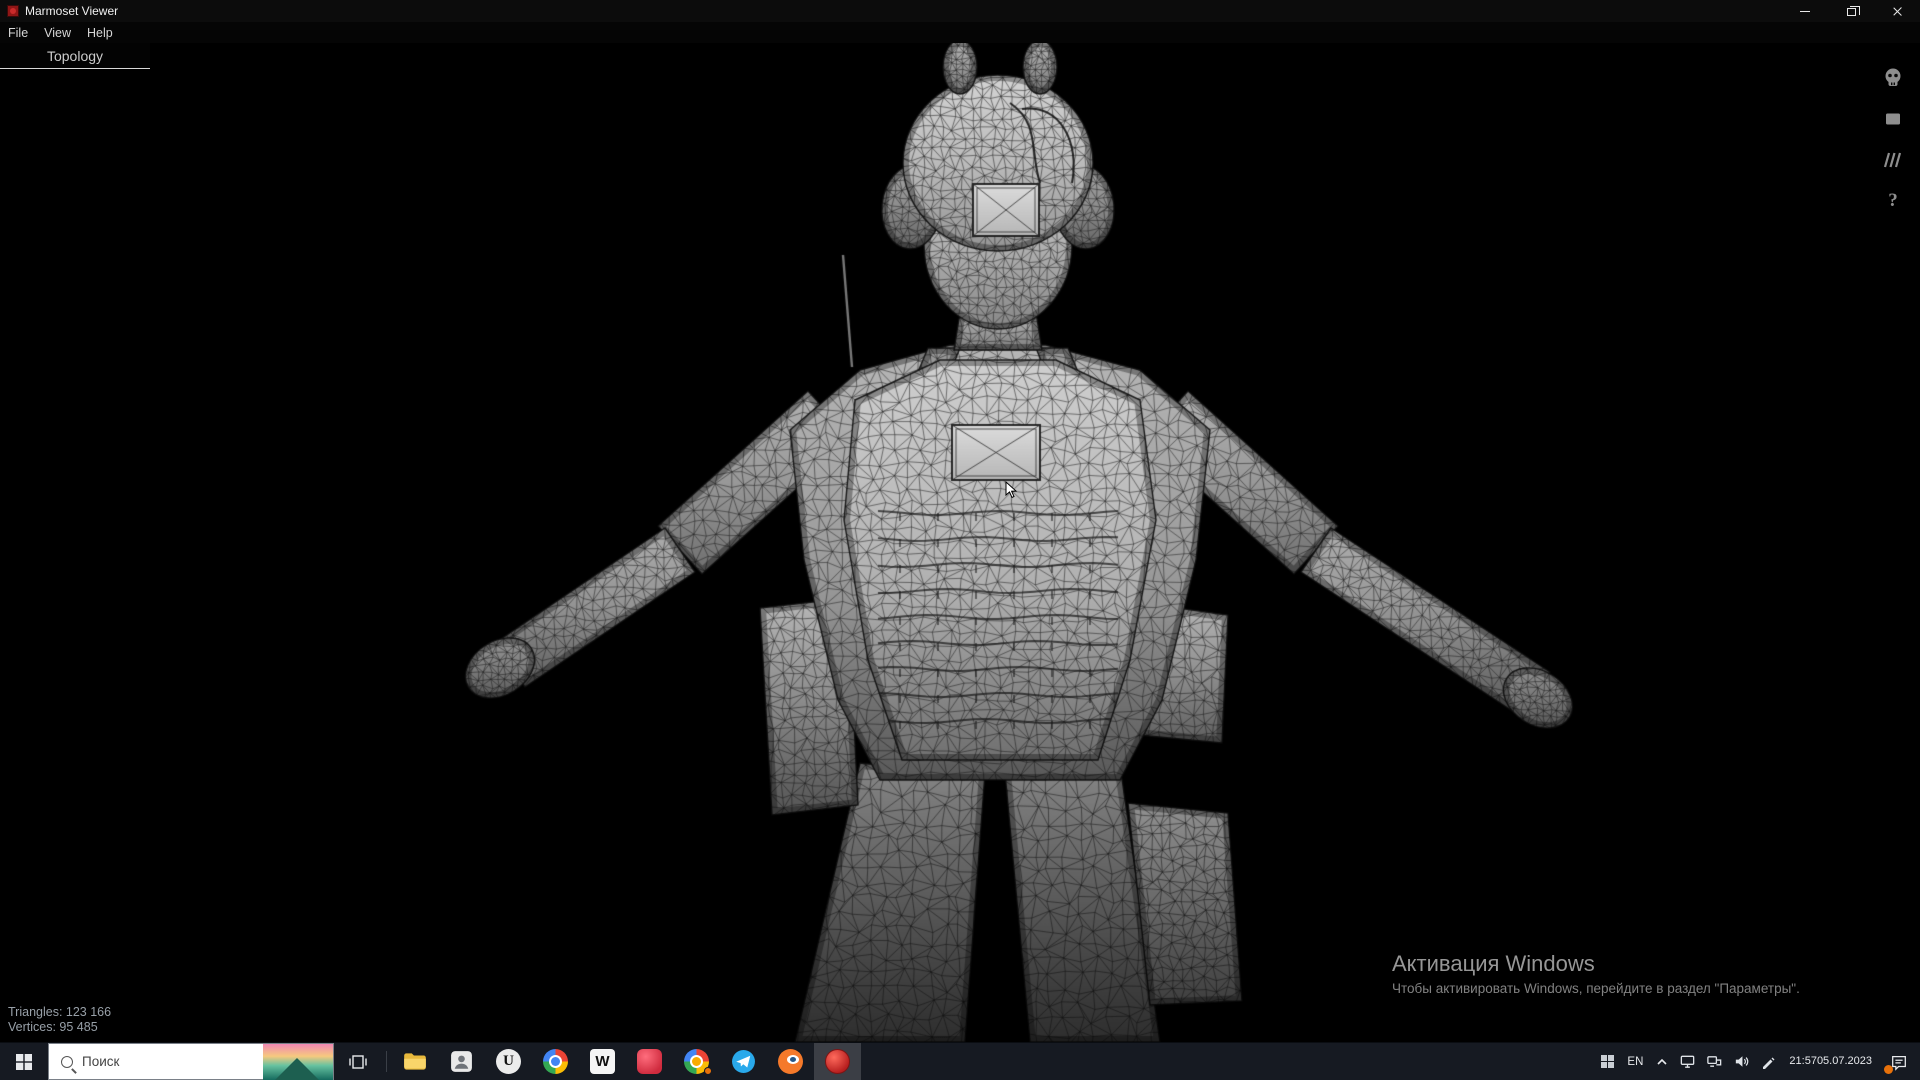 This screenshot has width=1920, height=1080. I want to click on tray-app-icon, so click(1607, 1061).